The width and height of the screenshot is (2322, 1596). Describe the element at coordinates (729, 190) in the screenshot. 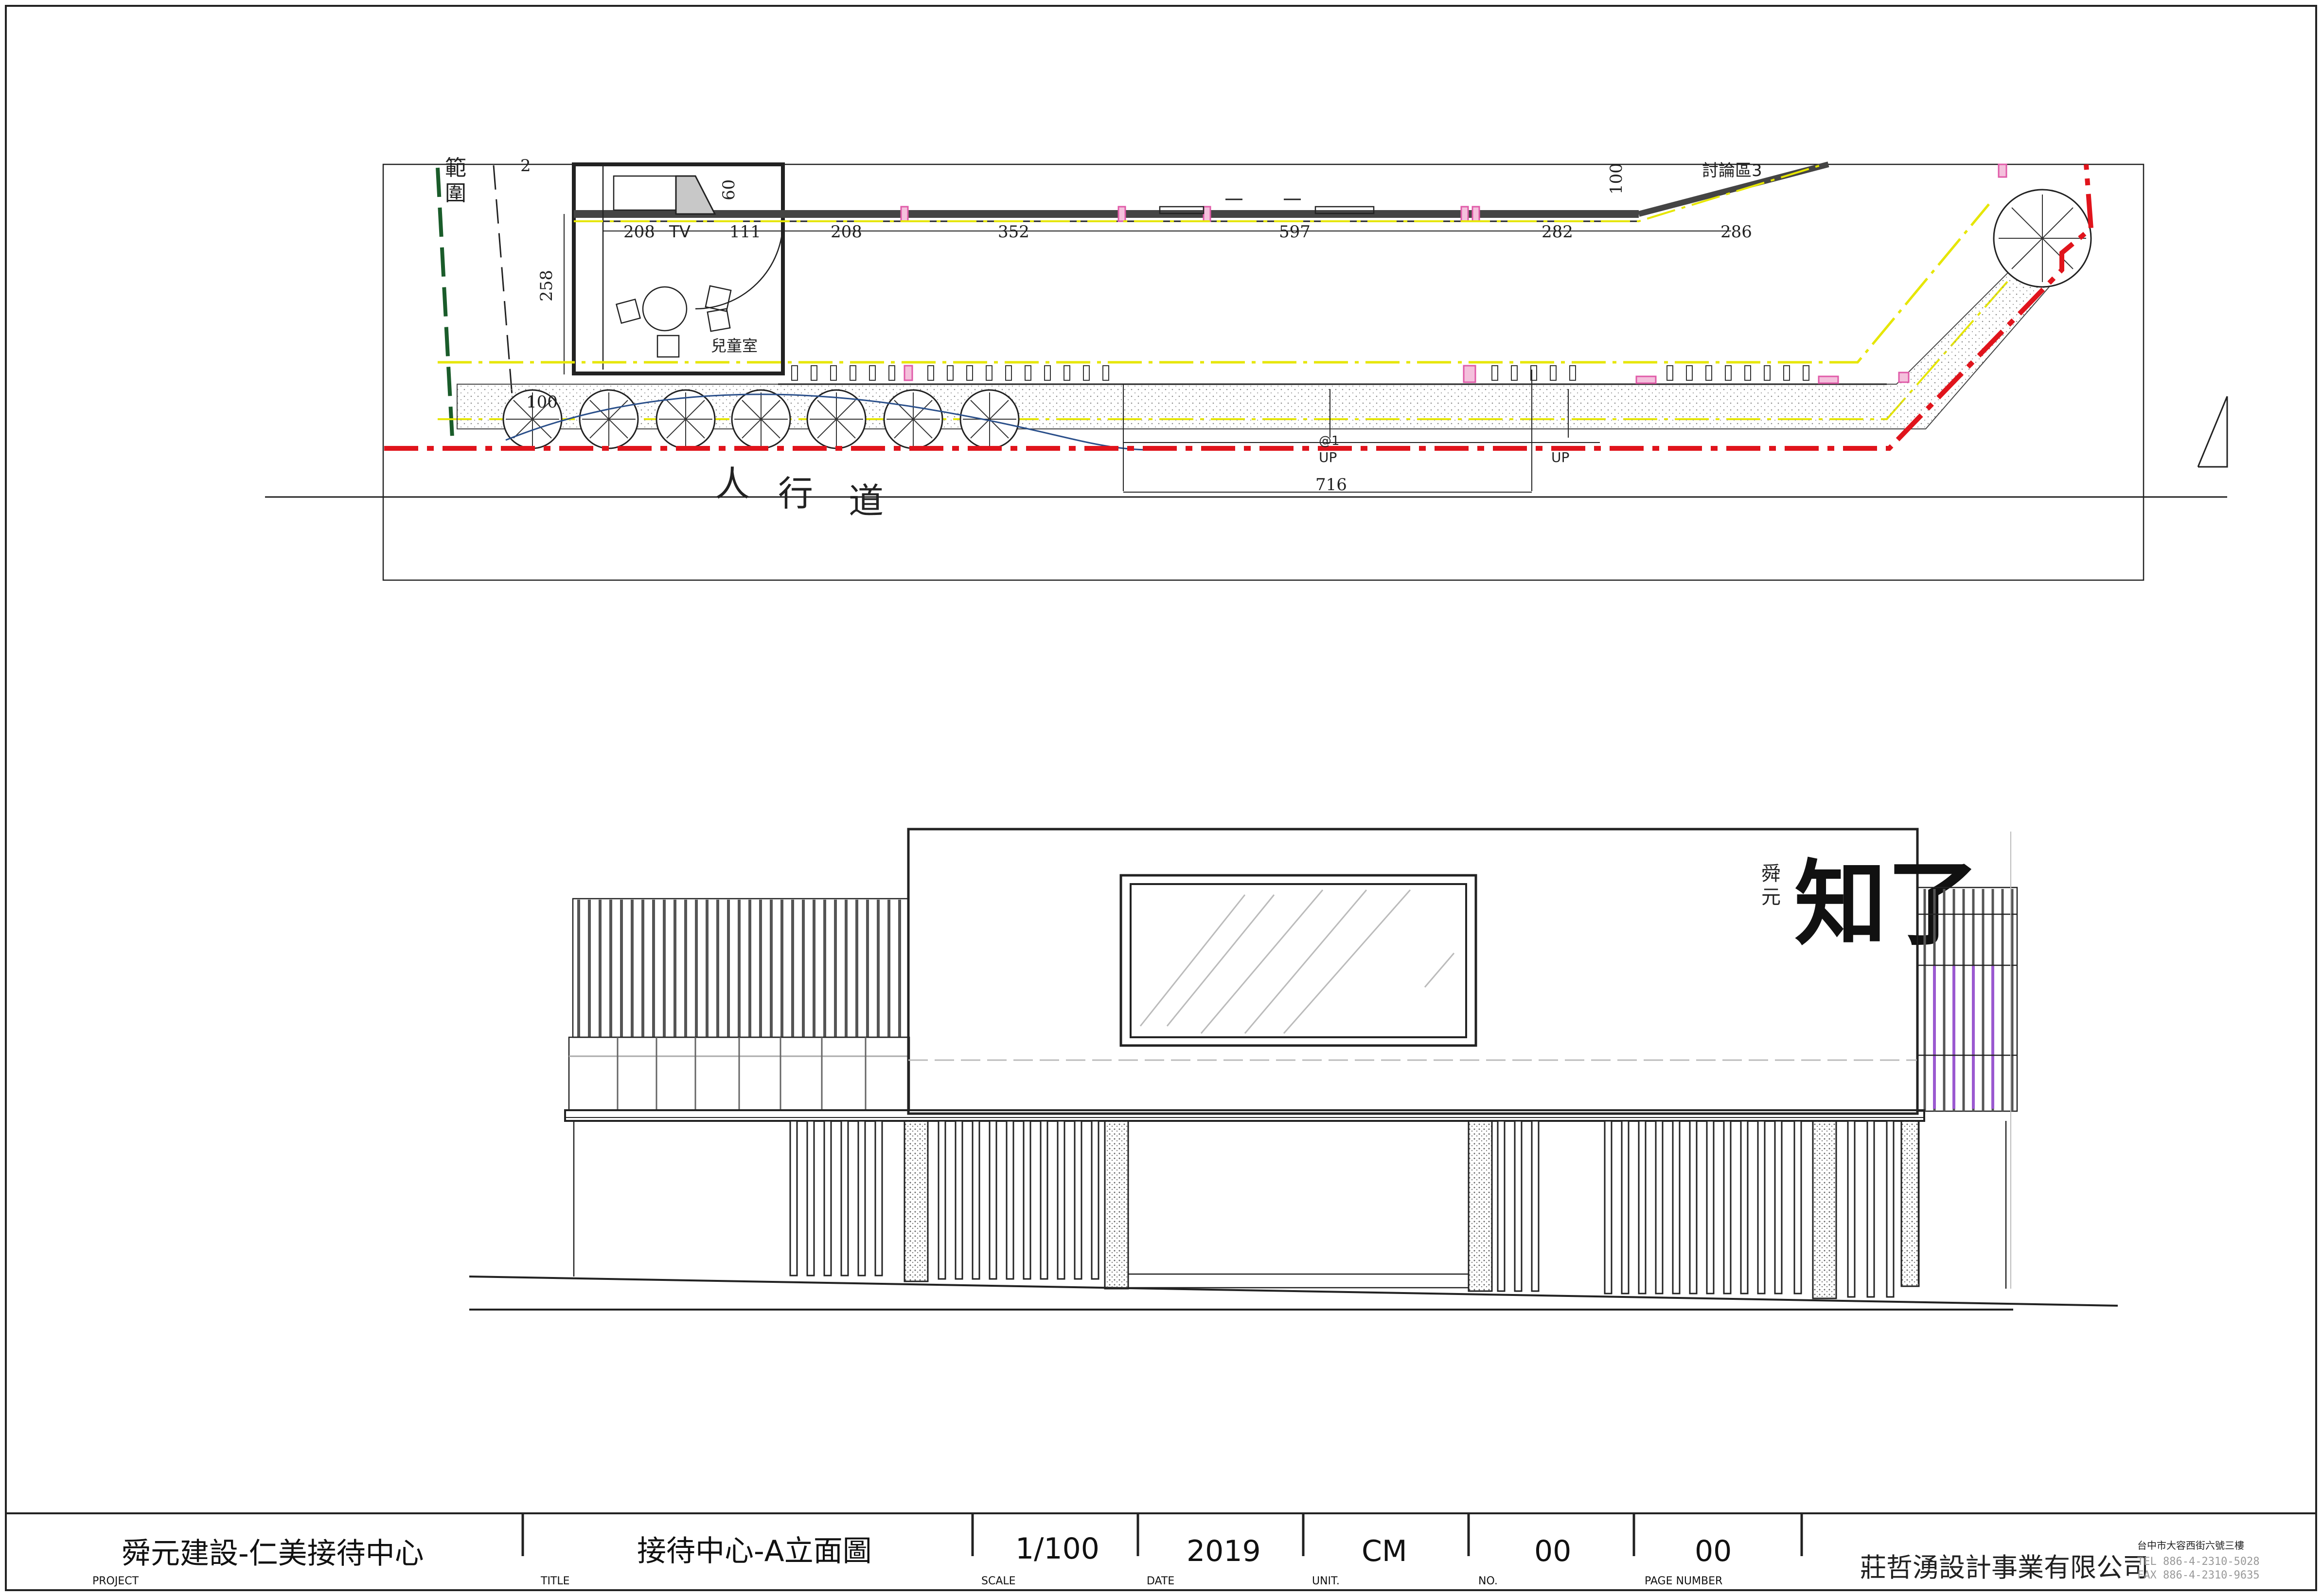

I see `dim-60: 60` at that location.